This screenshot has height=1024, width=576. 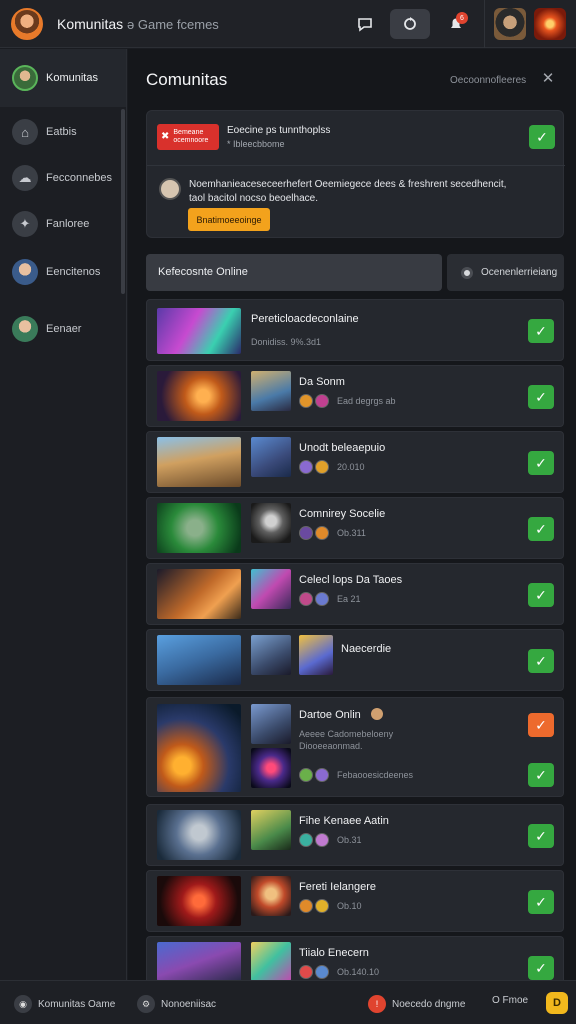 What do you see at coordinates (27, 24) in the screenshot?
I see `user-avatar` at bounding box center [27, 24].